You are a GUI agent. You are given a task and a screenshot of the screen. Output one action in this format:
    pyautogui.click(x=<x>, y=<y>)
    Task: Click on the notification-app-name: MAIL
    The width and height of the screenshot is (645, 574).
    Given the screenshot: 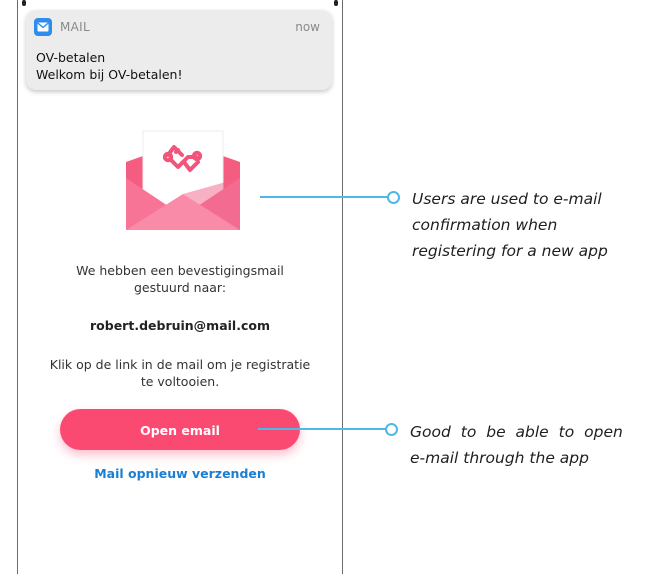 What is the action you would take?
    pyautogui.click(x=75, y=27)
    